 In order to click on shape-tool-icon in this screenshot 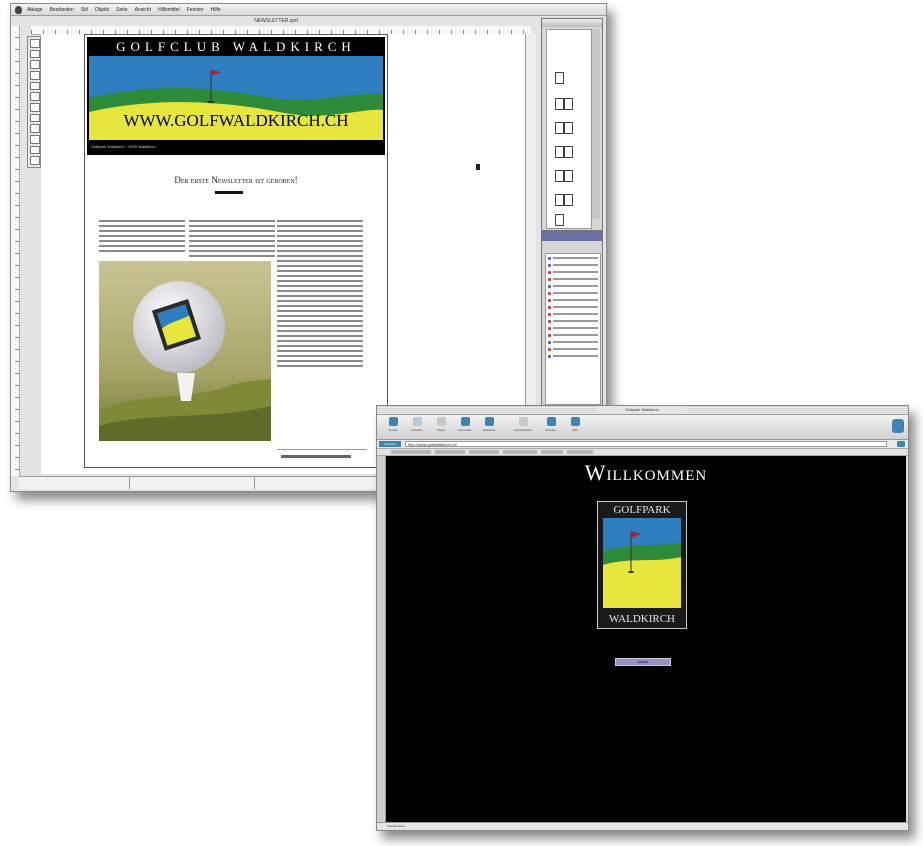, I will do `click(35, 150)`.